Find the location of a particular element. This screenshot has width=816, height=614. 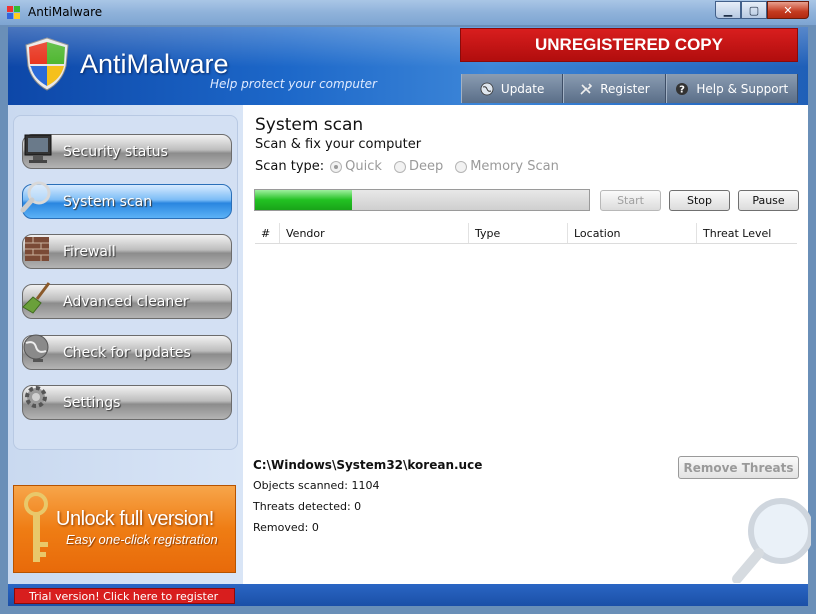

tab-register: Register is located at coordinates (614, 88).